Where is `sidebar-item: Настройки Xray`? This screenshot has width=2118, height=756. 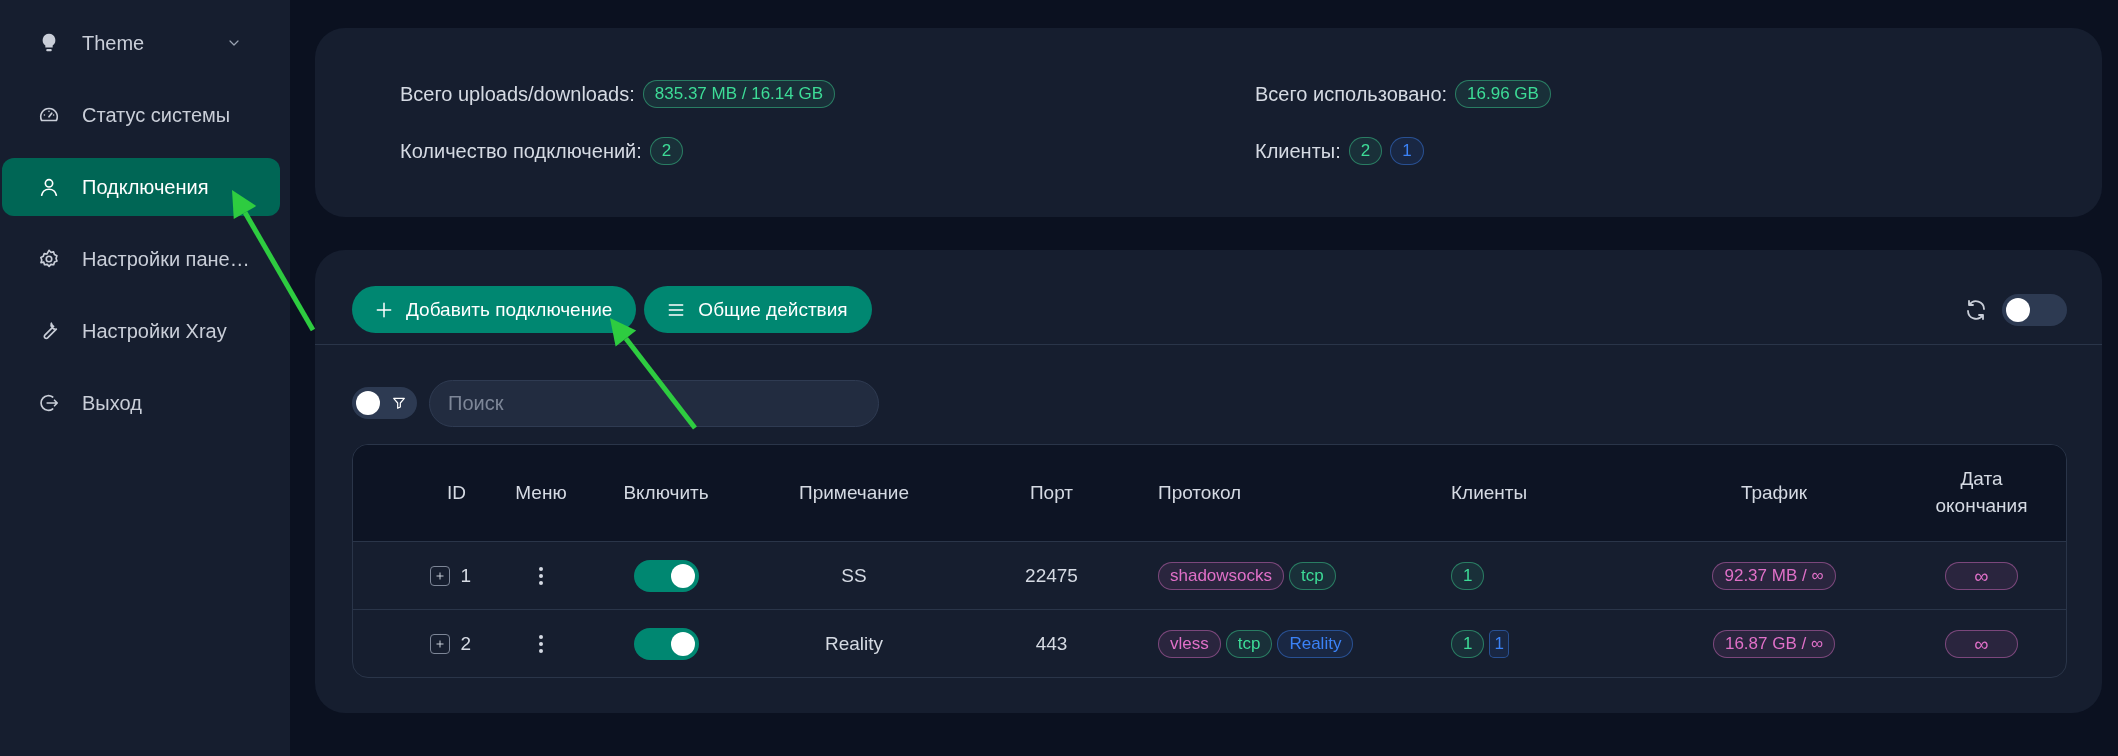 sidebar-item: Настройки Xray is located at coordinates (141, 331).